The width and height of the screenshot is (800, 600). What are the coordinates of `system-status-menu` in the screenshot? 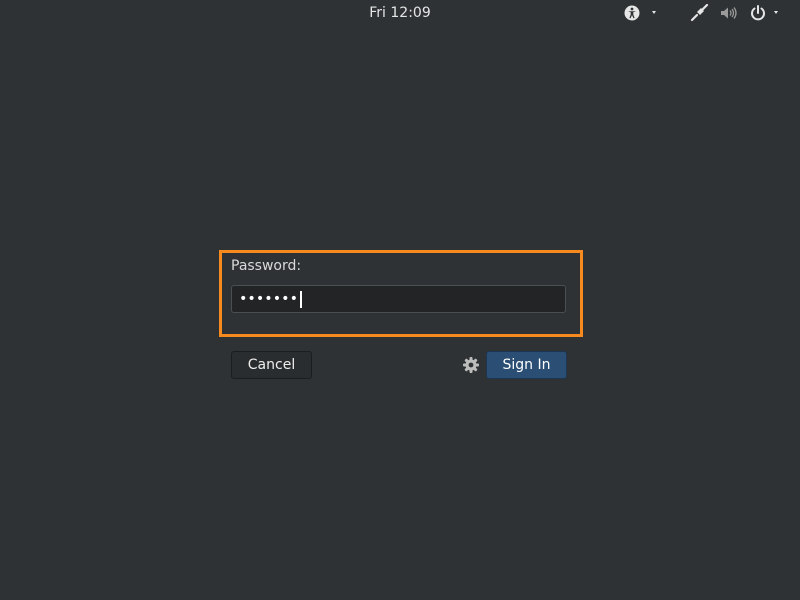 It's located at (739, 13).